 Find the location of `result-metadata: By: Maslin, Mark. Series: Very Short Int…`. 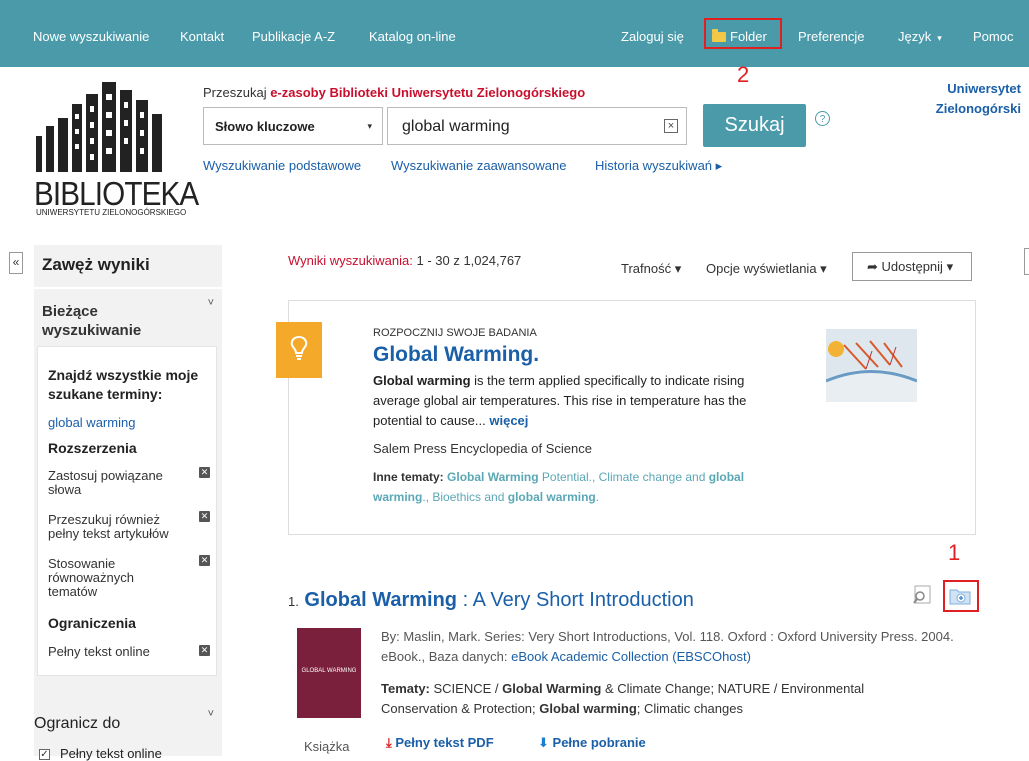

result-metadata: By: Maslin, Mark. Series: Very Short Int… is located at coordinates (681, 647).